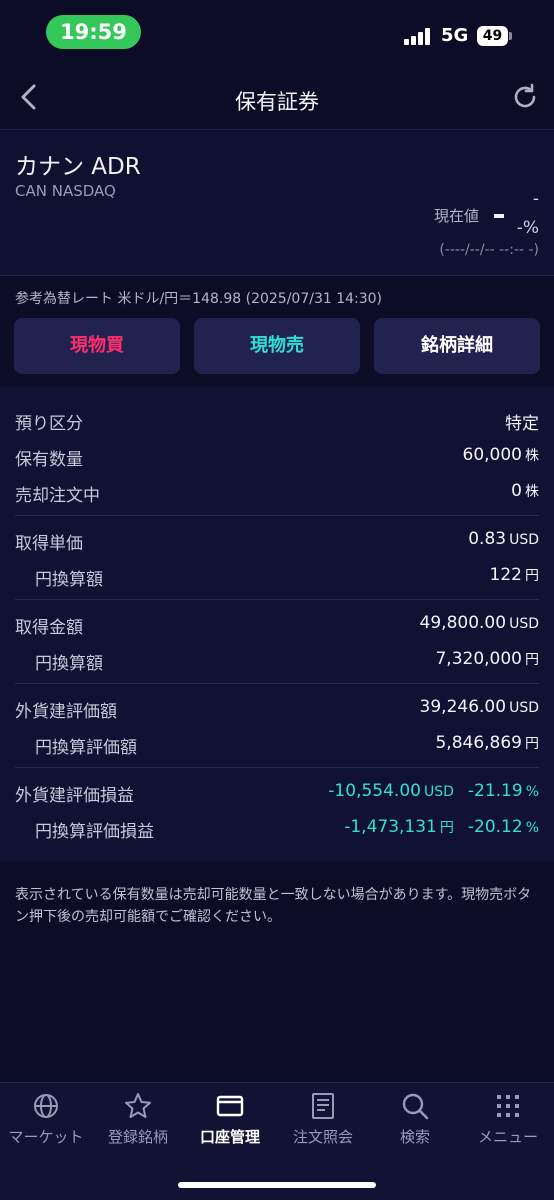 This screenshot has height=1200, width=554. I want to click on search-icon, so click(415, 1106).